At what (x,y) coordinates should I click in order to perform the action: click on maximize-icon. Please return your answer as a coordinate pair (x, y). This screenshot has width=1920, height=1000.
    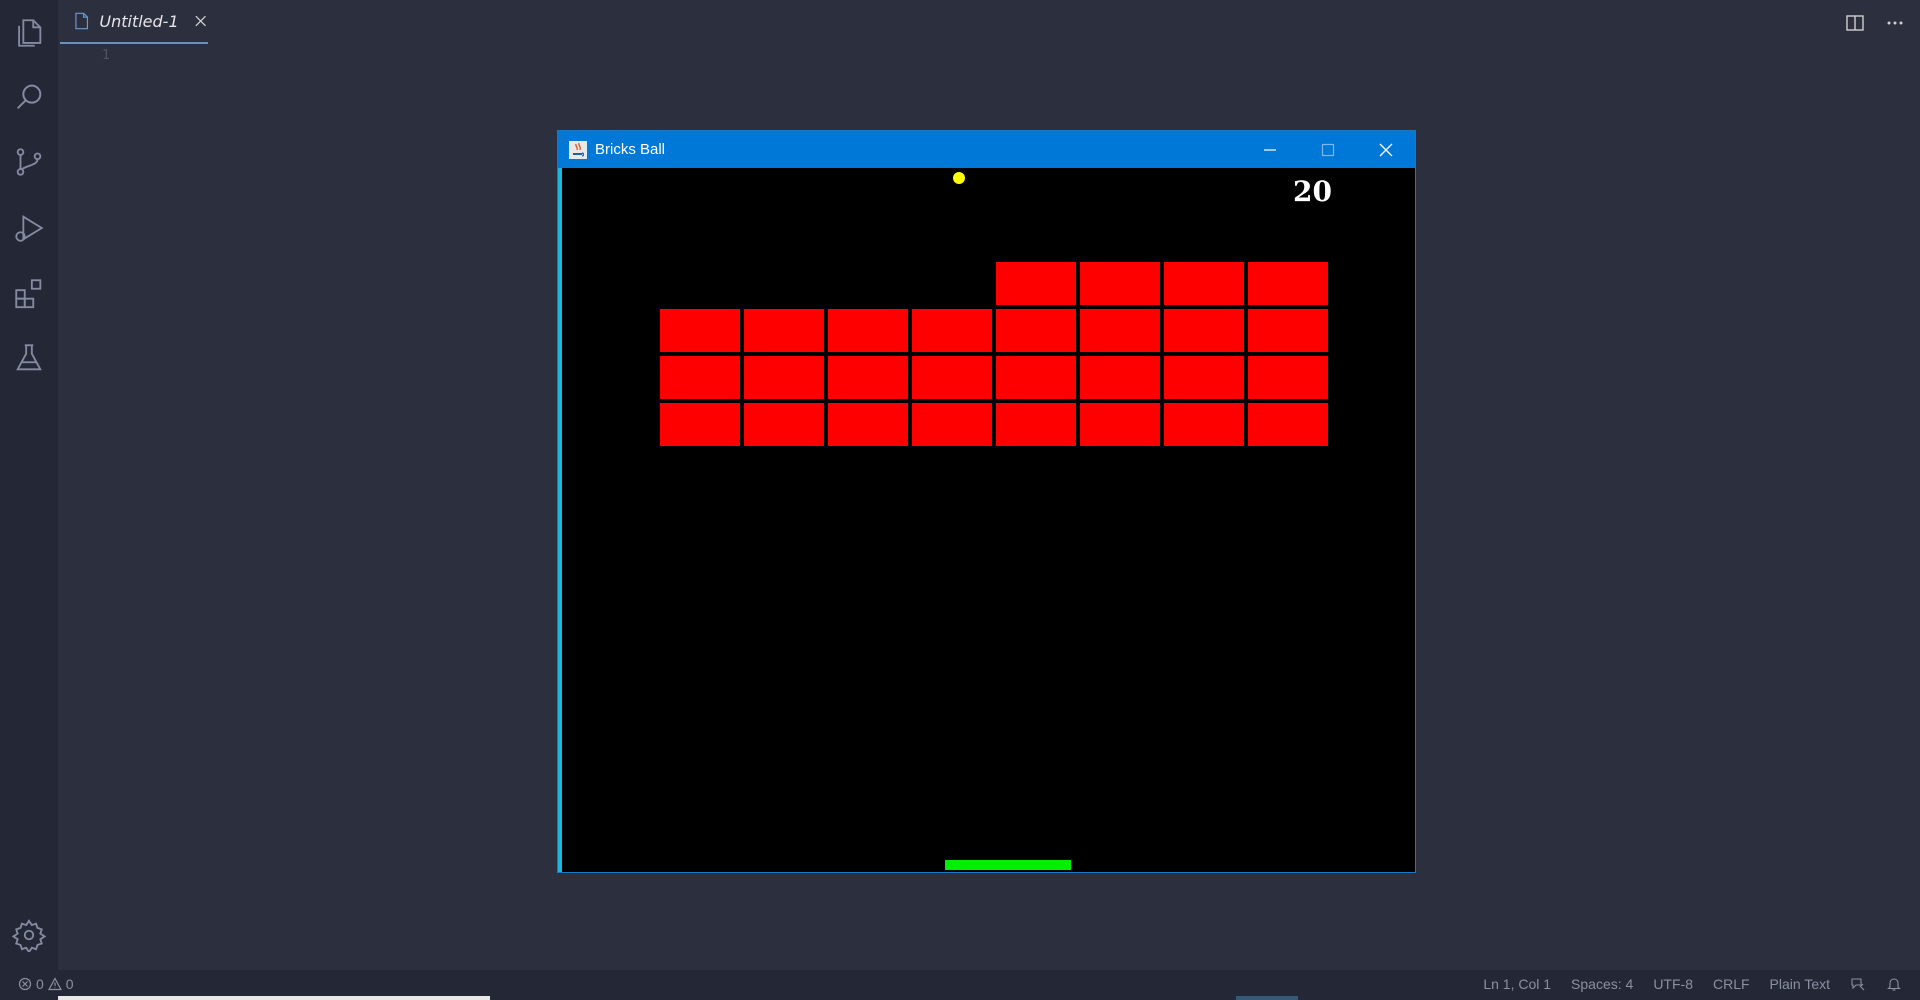
    Looking at the image, I should click on (1328, 149).